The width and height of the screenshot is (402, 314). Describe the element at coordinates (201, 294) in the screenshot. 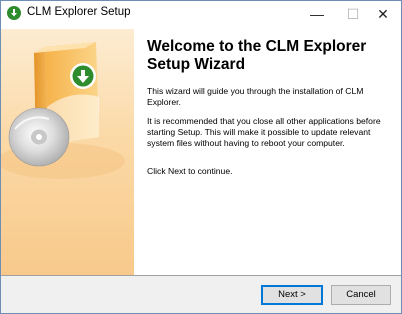

I see `button-bar: Next > Cancel` at that location.